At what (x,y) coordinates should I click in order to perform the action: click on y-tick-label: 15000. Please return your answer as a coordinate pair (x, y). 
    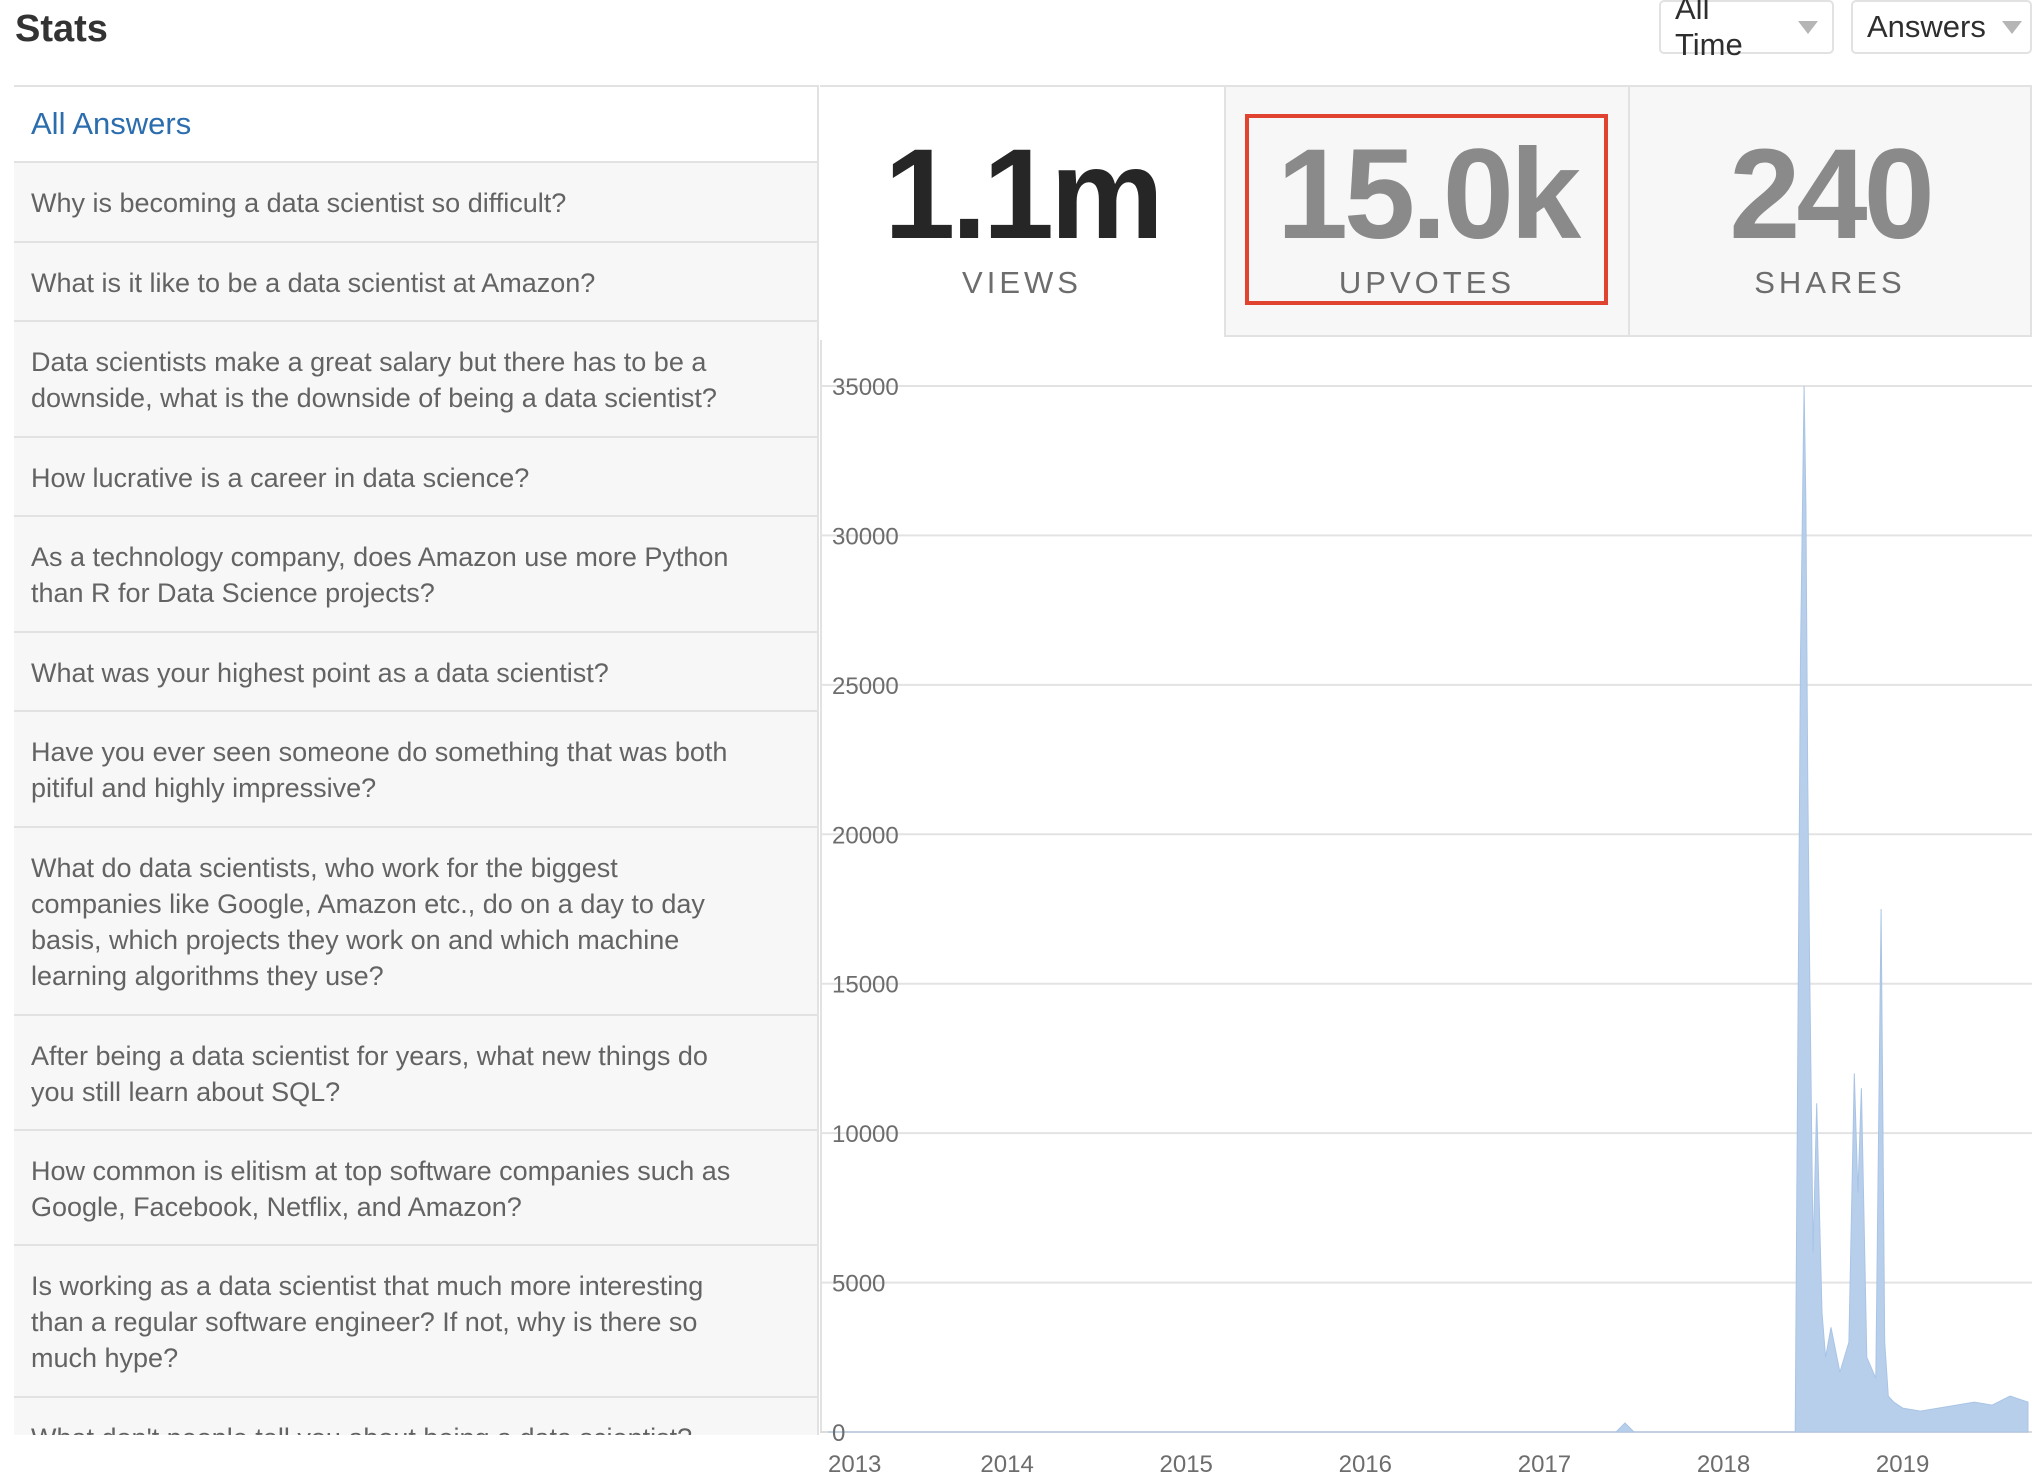
    Looking at the image, I should click on (865, 985).